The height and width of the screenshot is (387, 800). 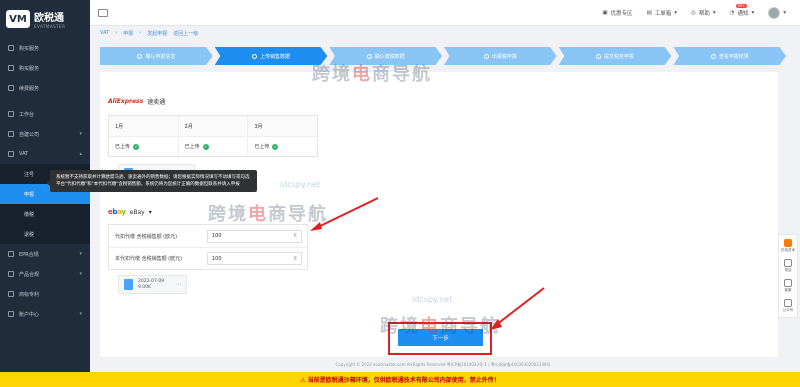 What do you see at coordinates (157, 33) in the screenshot?
I see `breadcrumb-start: 发起申报` at bounding box center [157, 33].